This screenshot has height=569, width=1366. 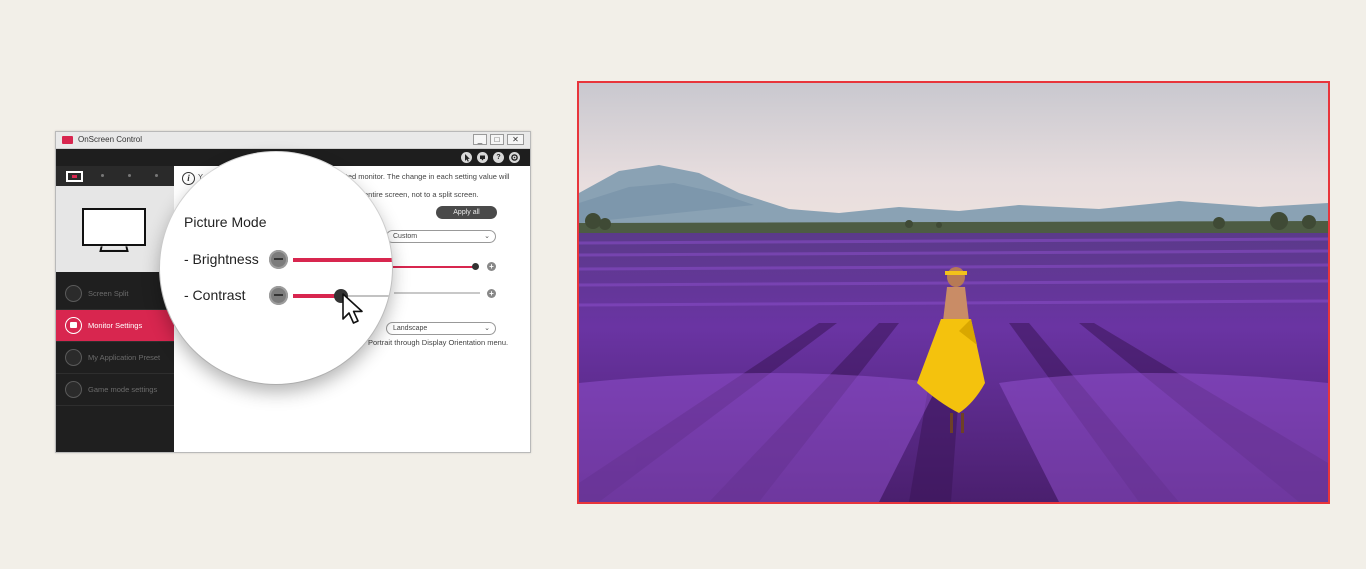 What do you see at coordinates (441, 328) in the screenshot?
I see `orientation-select: Landscape ⌄` at bounding box center [441, 328].